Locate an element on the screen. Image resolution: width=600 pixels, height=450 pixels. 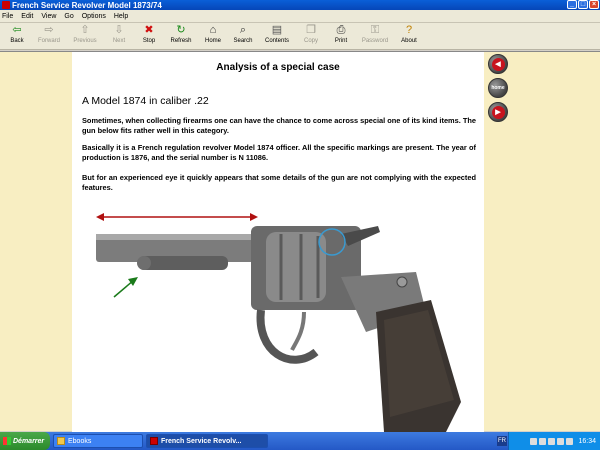
toolbar-button-label: Home is located at coordinates (212, 41).